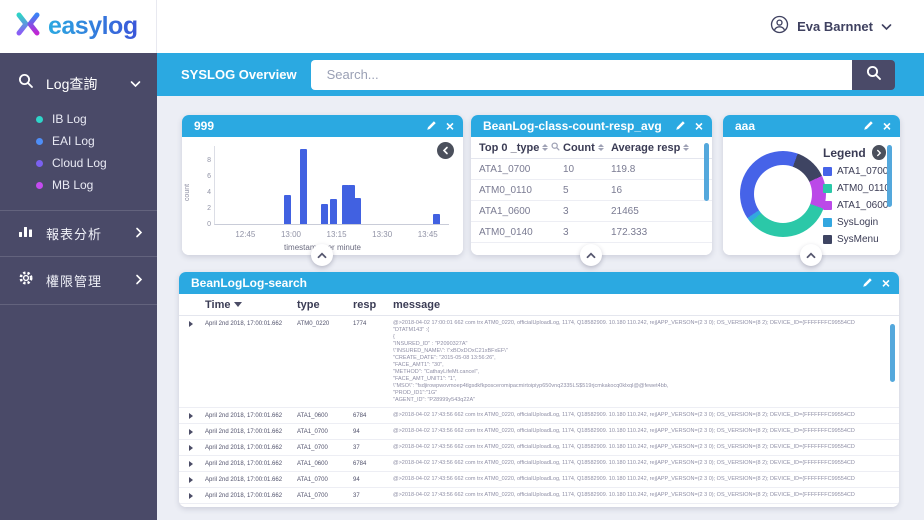  I want to click on carousel-next-button, so click(878, 152).